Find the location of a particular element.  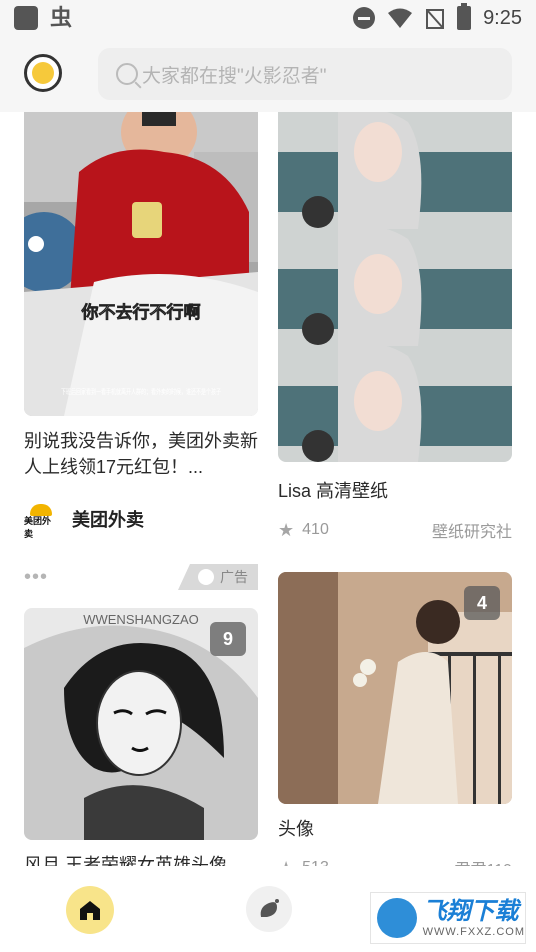

no-signal-icon is located at coordinates (435, 19).